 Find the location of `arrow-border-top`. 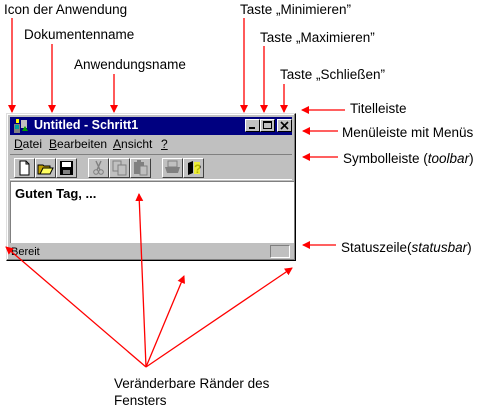

arrow-border-top is located at coordinates (141, 280).